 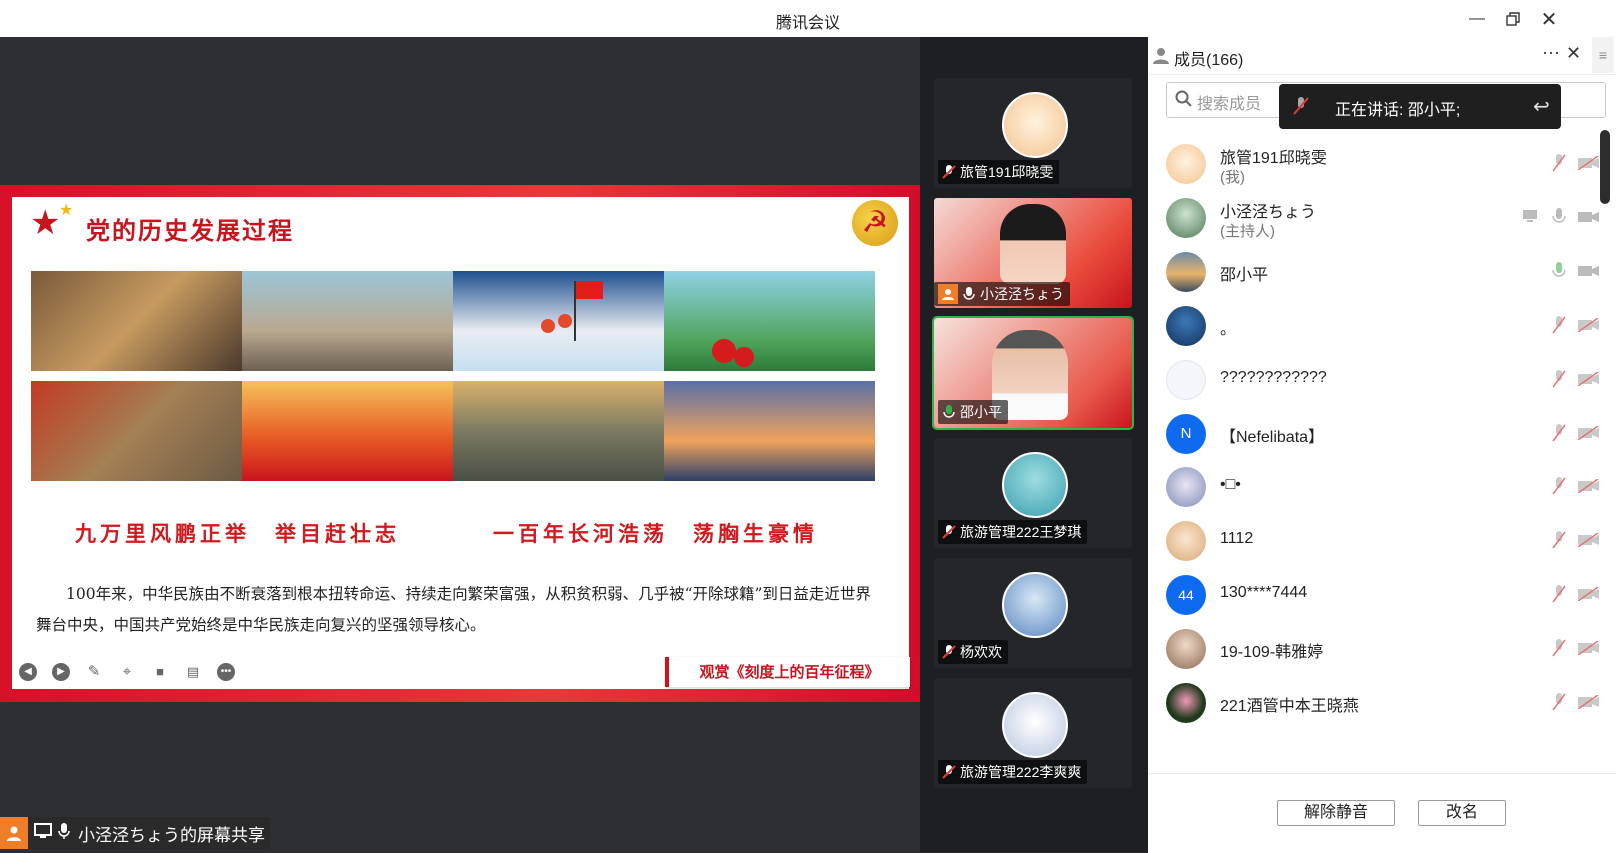 What do you see at coordinates (1230, 484) in the screenshot?
I see `member-name: •□•` at bounding box center [1230, 484].